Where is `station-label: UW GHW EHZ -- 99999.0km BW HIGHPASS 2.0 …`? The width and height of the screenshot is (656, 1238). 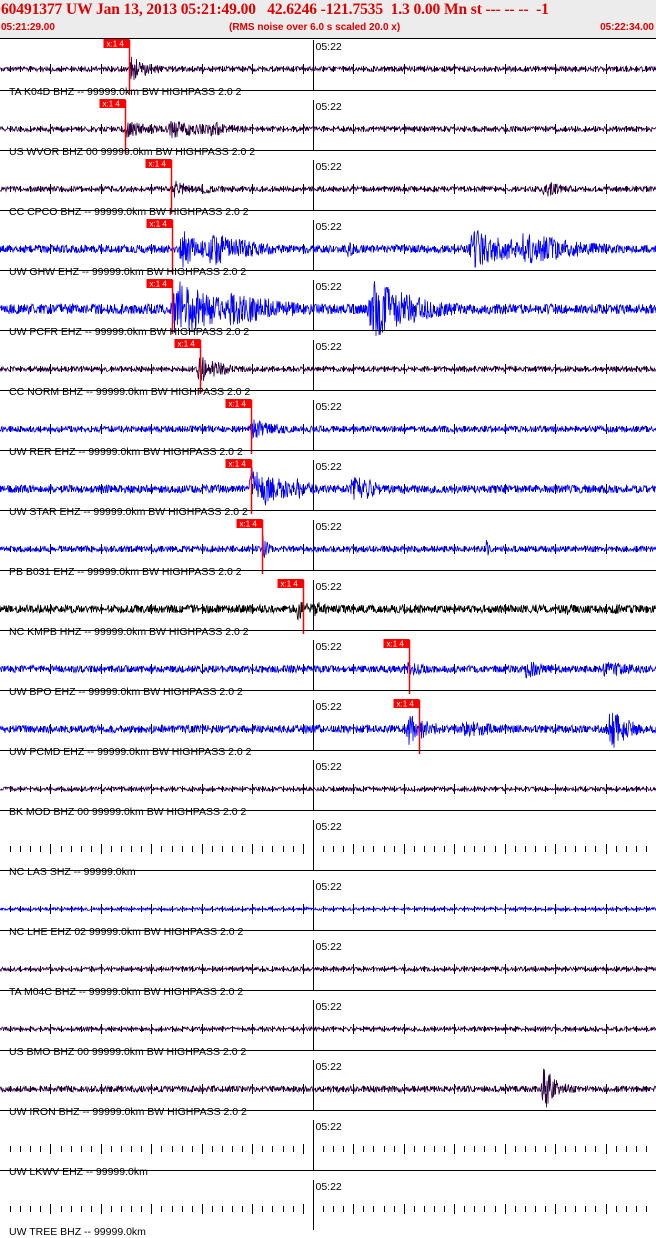 station-label: UW GHW EHZ -- 99999.0km BW HIGHPASS 2.0 … is located at coordinates (127, 272).